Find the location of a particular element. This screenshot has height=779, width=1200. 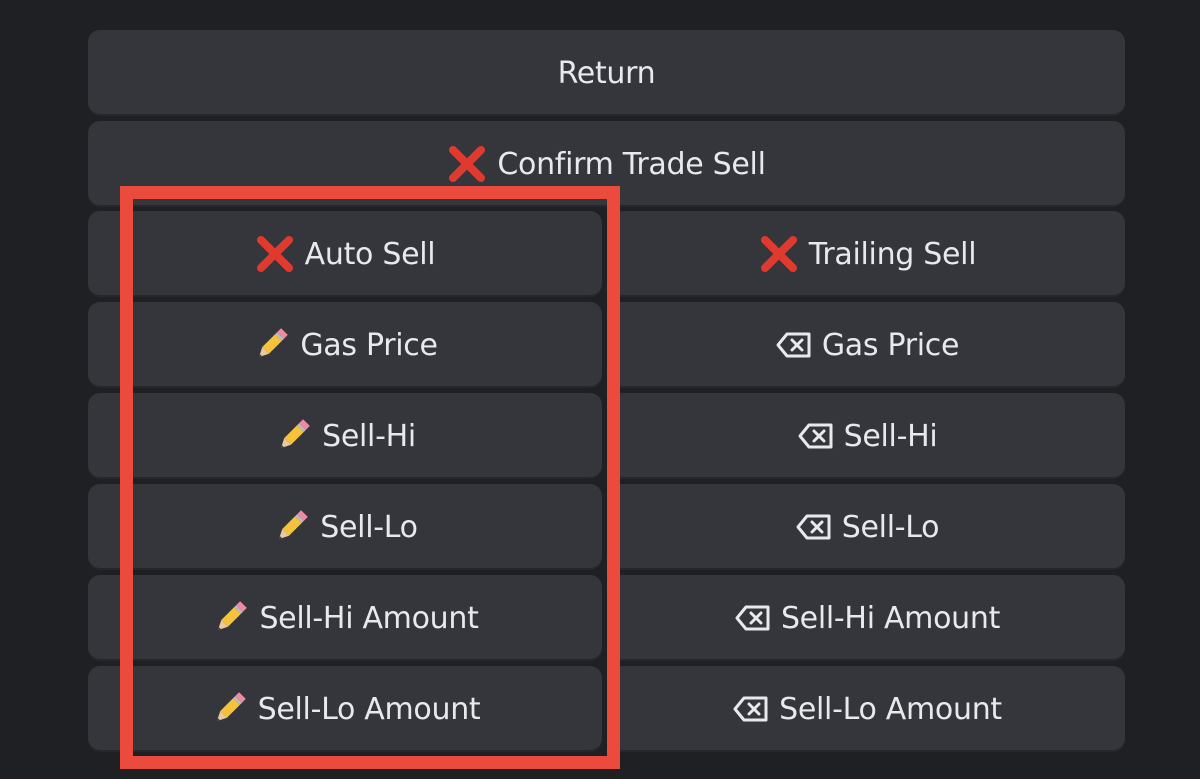

trailing-sell-label: Trailing Sell is located at coordinates (892, 254).